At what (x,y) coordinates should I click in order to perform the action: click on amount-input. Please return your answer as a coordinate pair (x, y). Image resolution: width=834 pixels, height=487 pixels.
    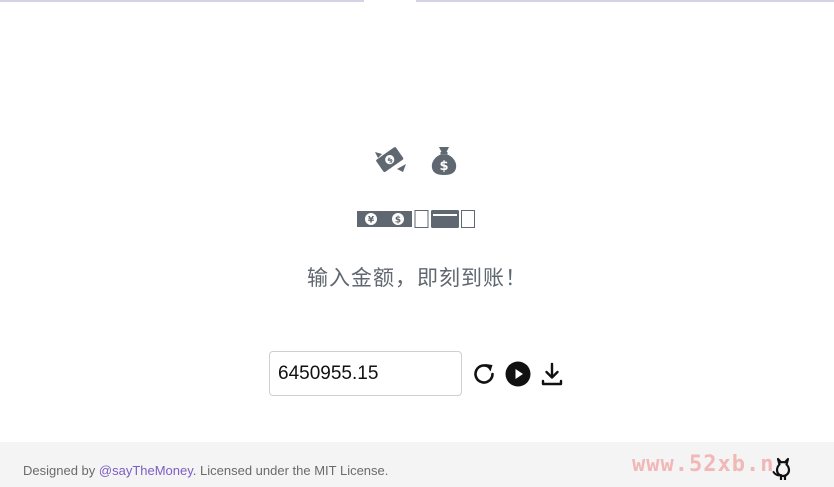
    Looking at the image, I should click on (365, 373).